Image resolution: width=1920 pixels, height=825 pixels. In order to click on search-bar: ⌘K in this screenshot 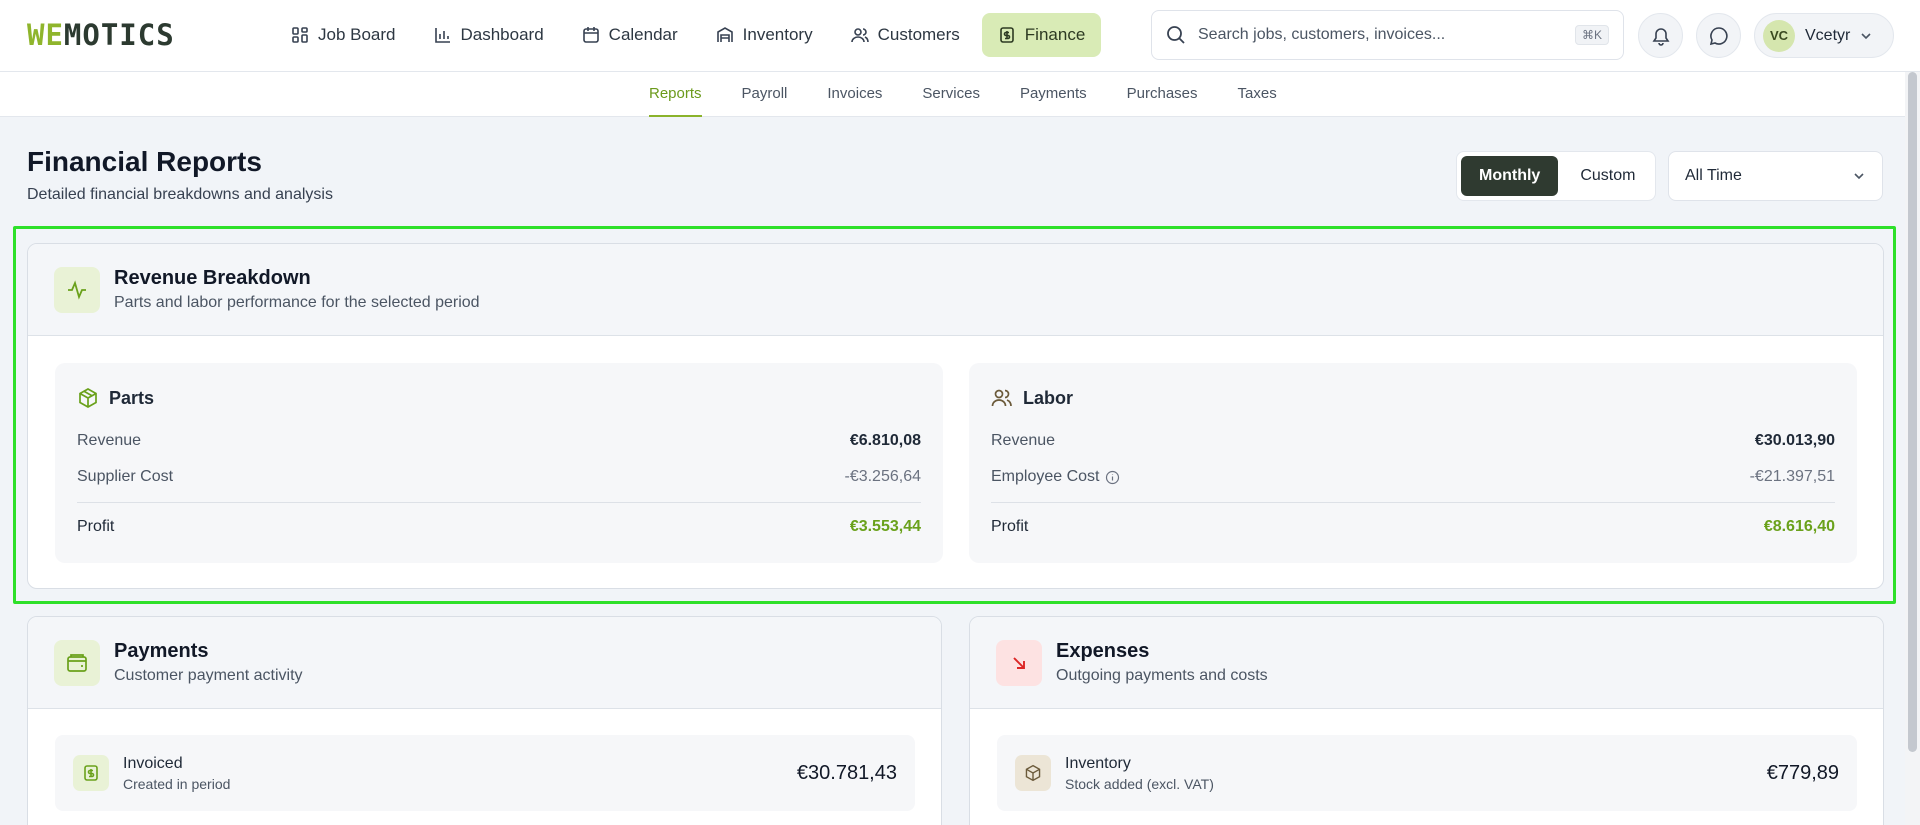, I will do `click(1387, 35)`.